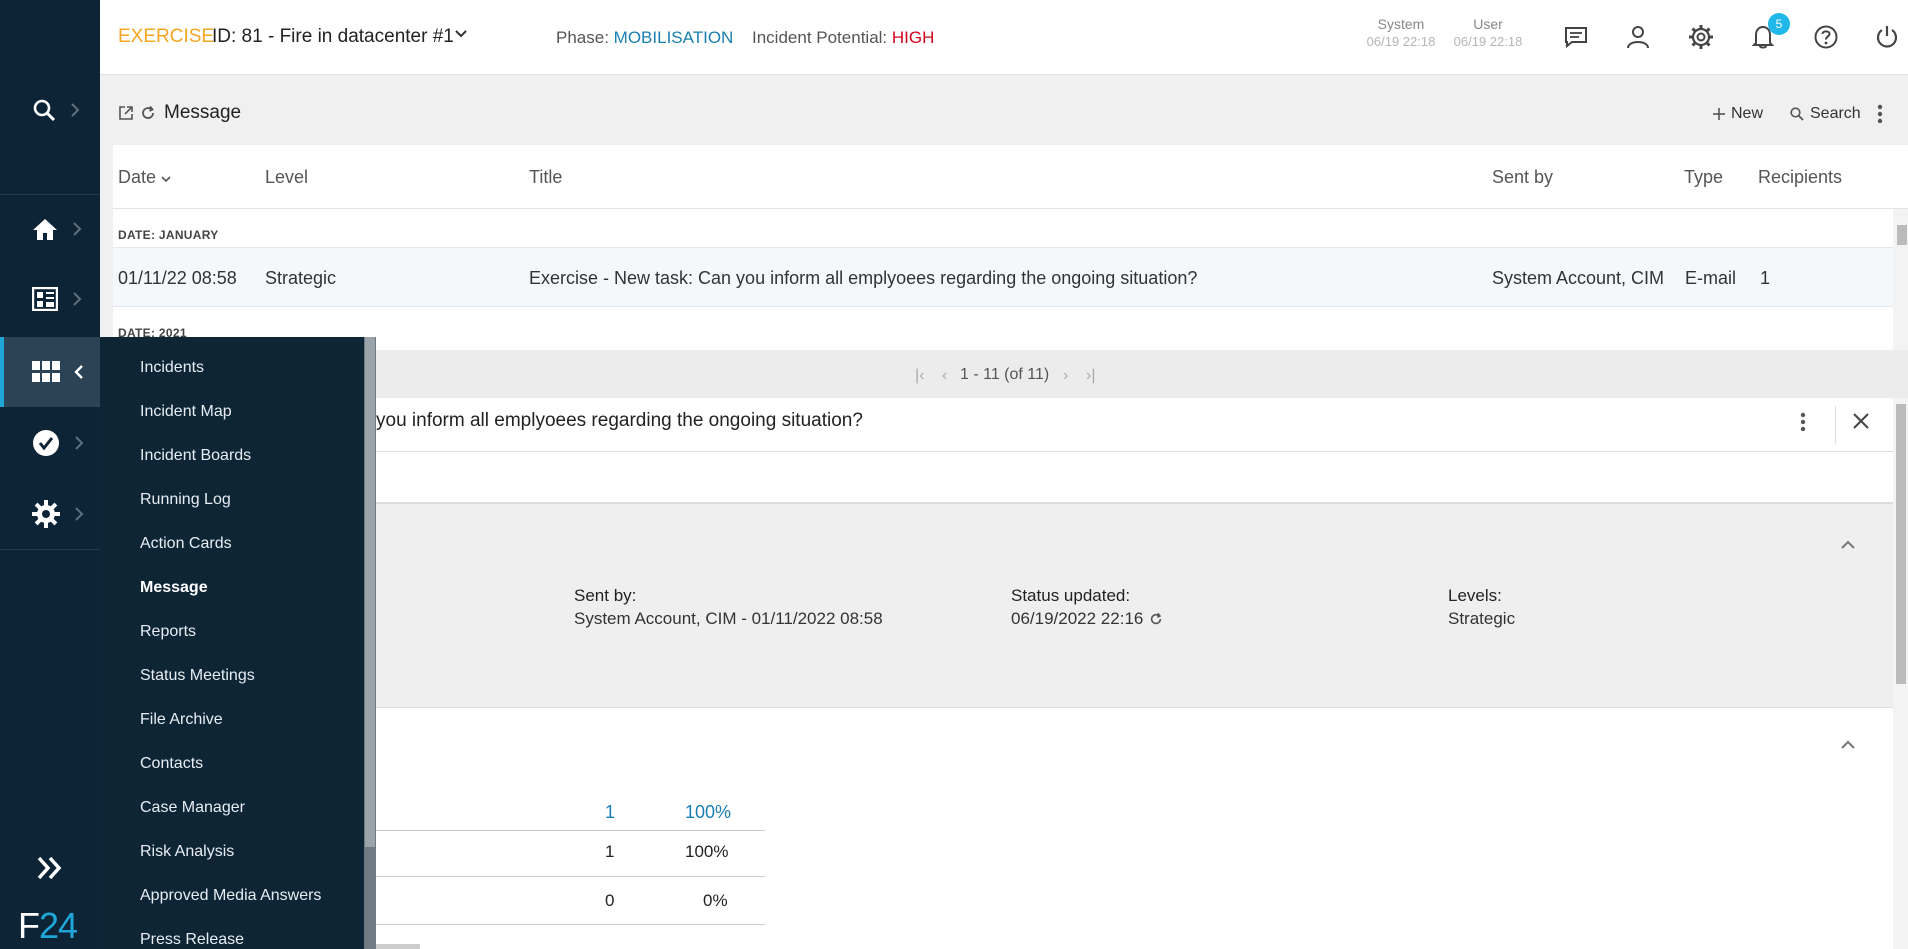  Describe the element at coordinates (333, 37) in the screenshot. I see `incident-selector: ID: 81 - Fire in datacenter #1` at that location.